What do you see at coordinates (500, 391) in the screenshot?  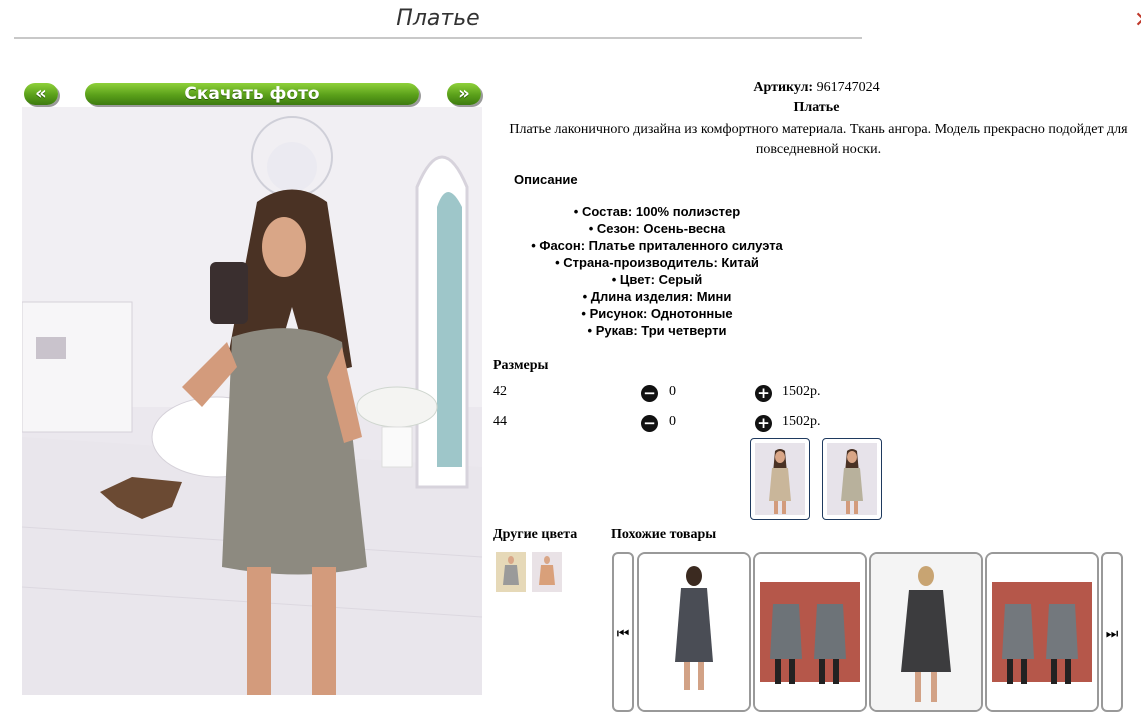 I see `size-value: 42` at bounding box center [500, 391].